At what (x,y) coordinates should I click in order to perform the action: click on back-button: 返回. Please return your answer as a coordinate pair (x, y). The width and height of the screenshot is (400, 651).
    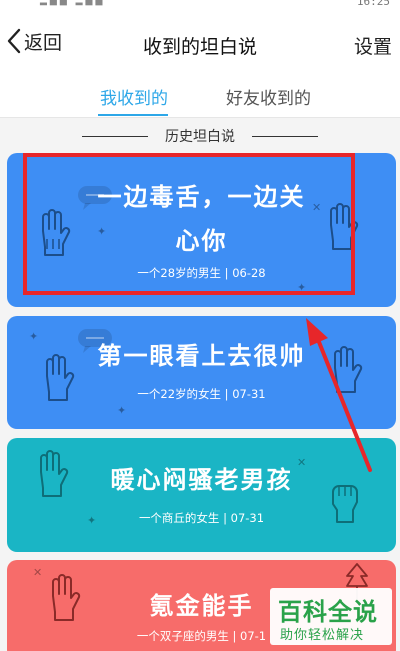
    Looking at the image, I should click on (34, 41).